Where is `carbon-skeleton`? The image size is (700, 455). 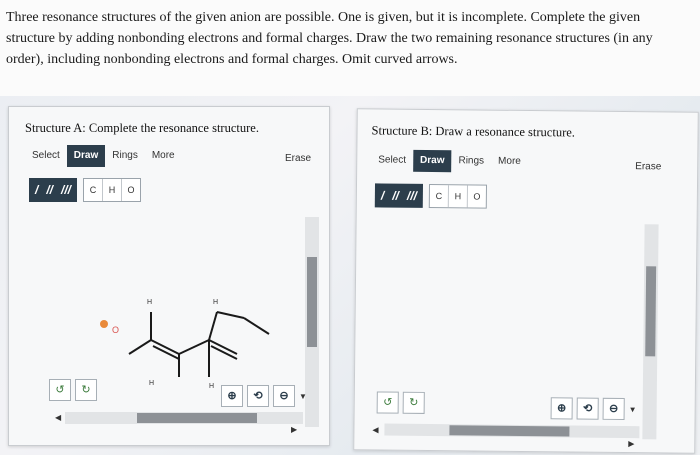 carbon-skeleton is located at coordinates (199, 344).